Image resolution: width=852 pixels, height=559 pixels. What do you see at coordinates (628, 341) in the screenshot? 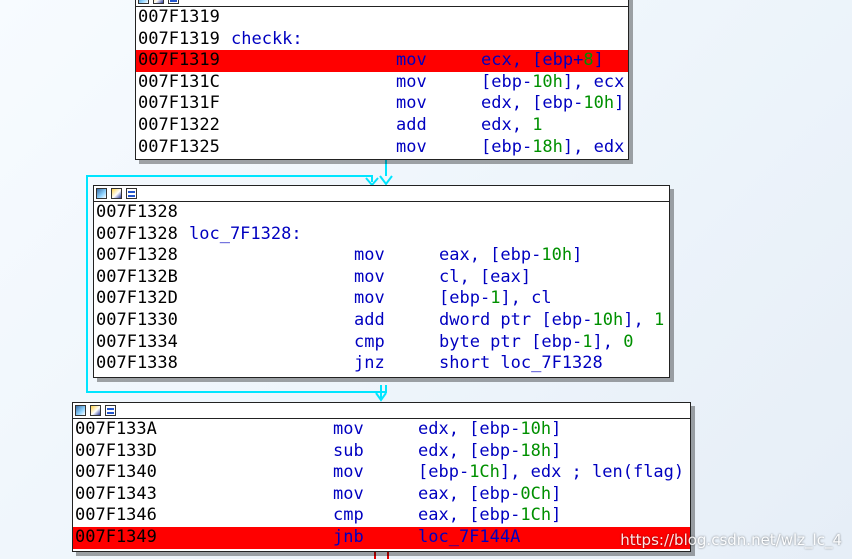
I see `numeric-literal: 0` at bounding box center [628, 341].